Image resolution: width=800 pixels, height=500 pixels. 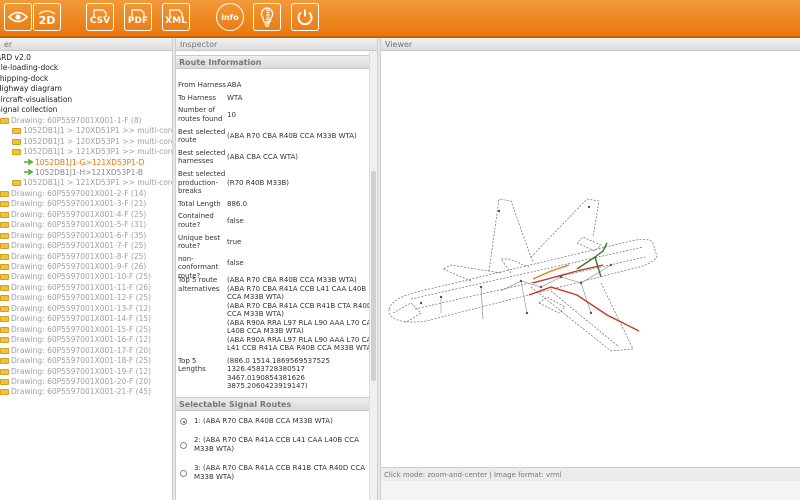 I want to click on tree-item-label: Drawing: 60P5597001X001-15-F (25), so click(x=81, y=329).